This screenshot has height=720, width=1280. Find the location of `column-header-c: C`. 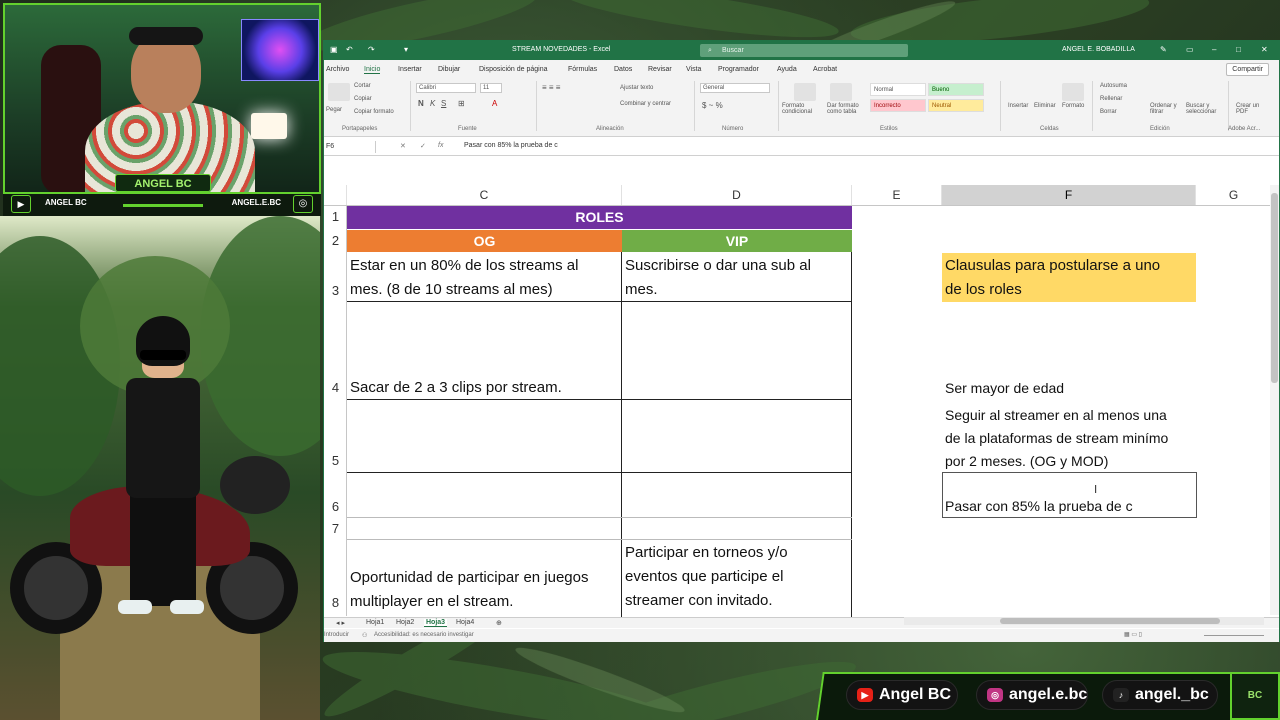

column-header-c: C is located at coordinates (484, 195).